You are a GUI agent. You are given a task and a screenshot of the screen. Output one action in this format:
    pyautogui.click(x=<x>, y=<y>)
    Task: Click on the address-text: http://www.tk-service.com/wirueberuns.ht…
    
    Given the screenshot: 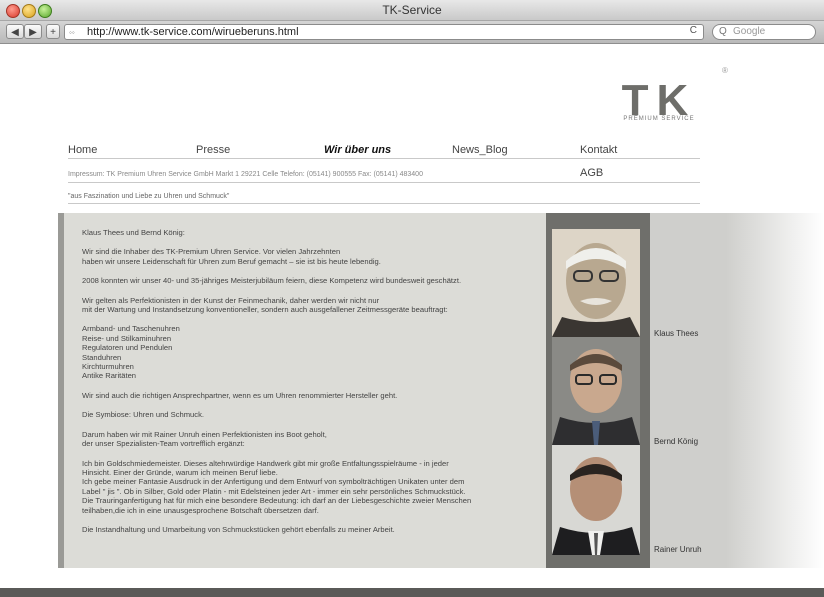 What is the action you would take?
    pyautogui.click(x=193, y=32)
    